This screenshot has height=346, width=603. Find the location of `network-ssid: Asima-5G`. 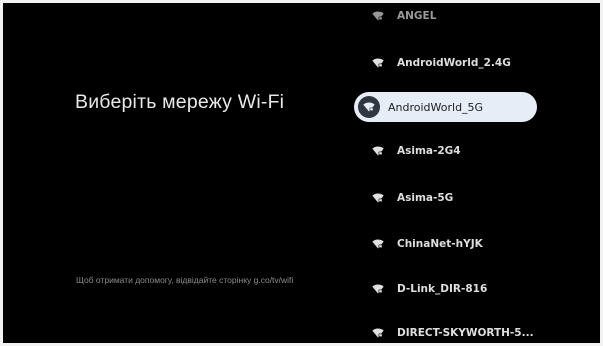

network-ssid: Asima-5G is located at coordinates (425, 198).